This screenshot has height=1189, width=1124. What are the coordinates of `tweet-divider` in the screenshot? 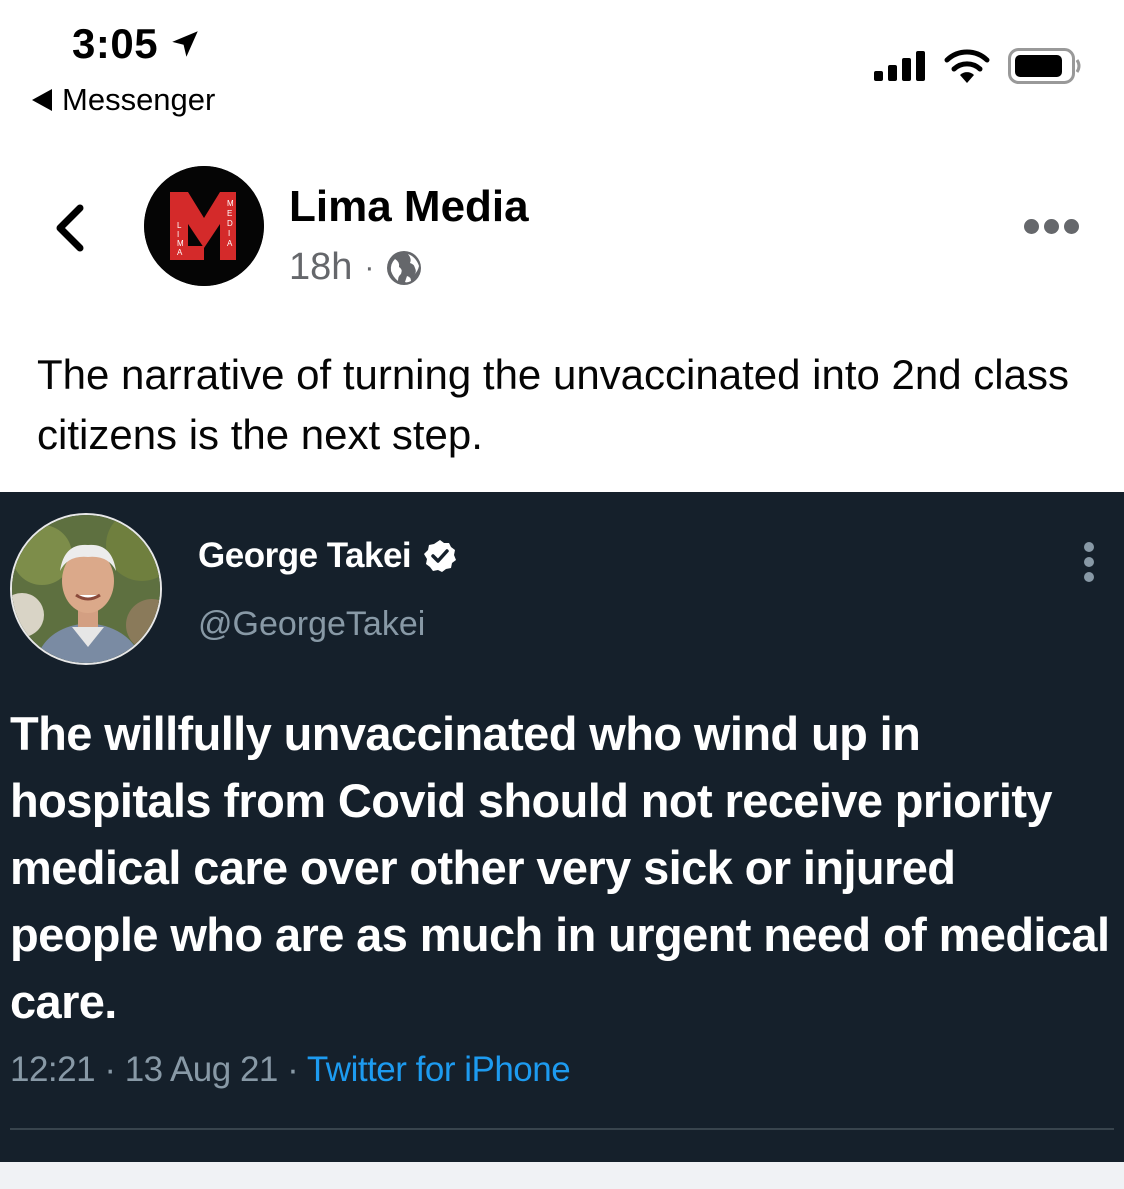 It's located at (562, 1129).